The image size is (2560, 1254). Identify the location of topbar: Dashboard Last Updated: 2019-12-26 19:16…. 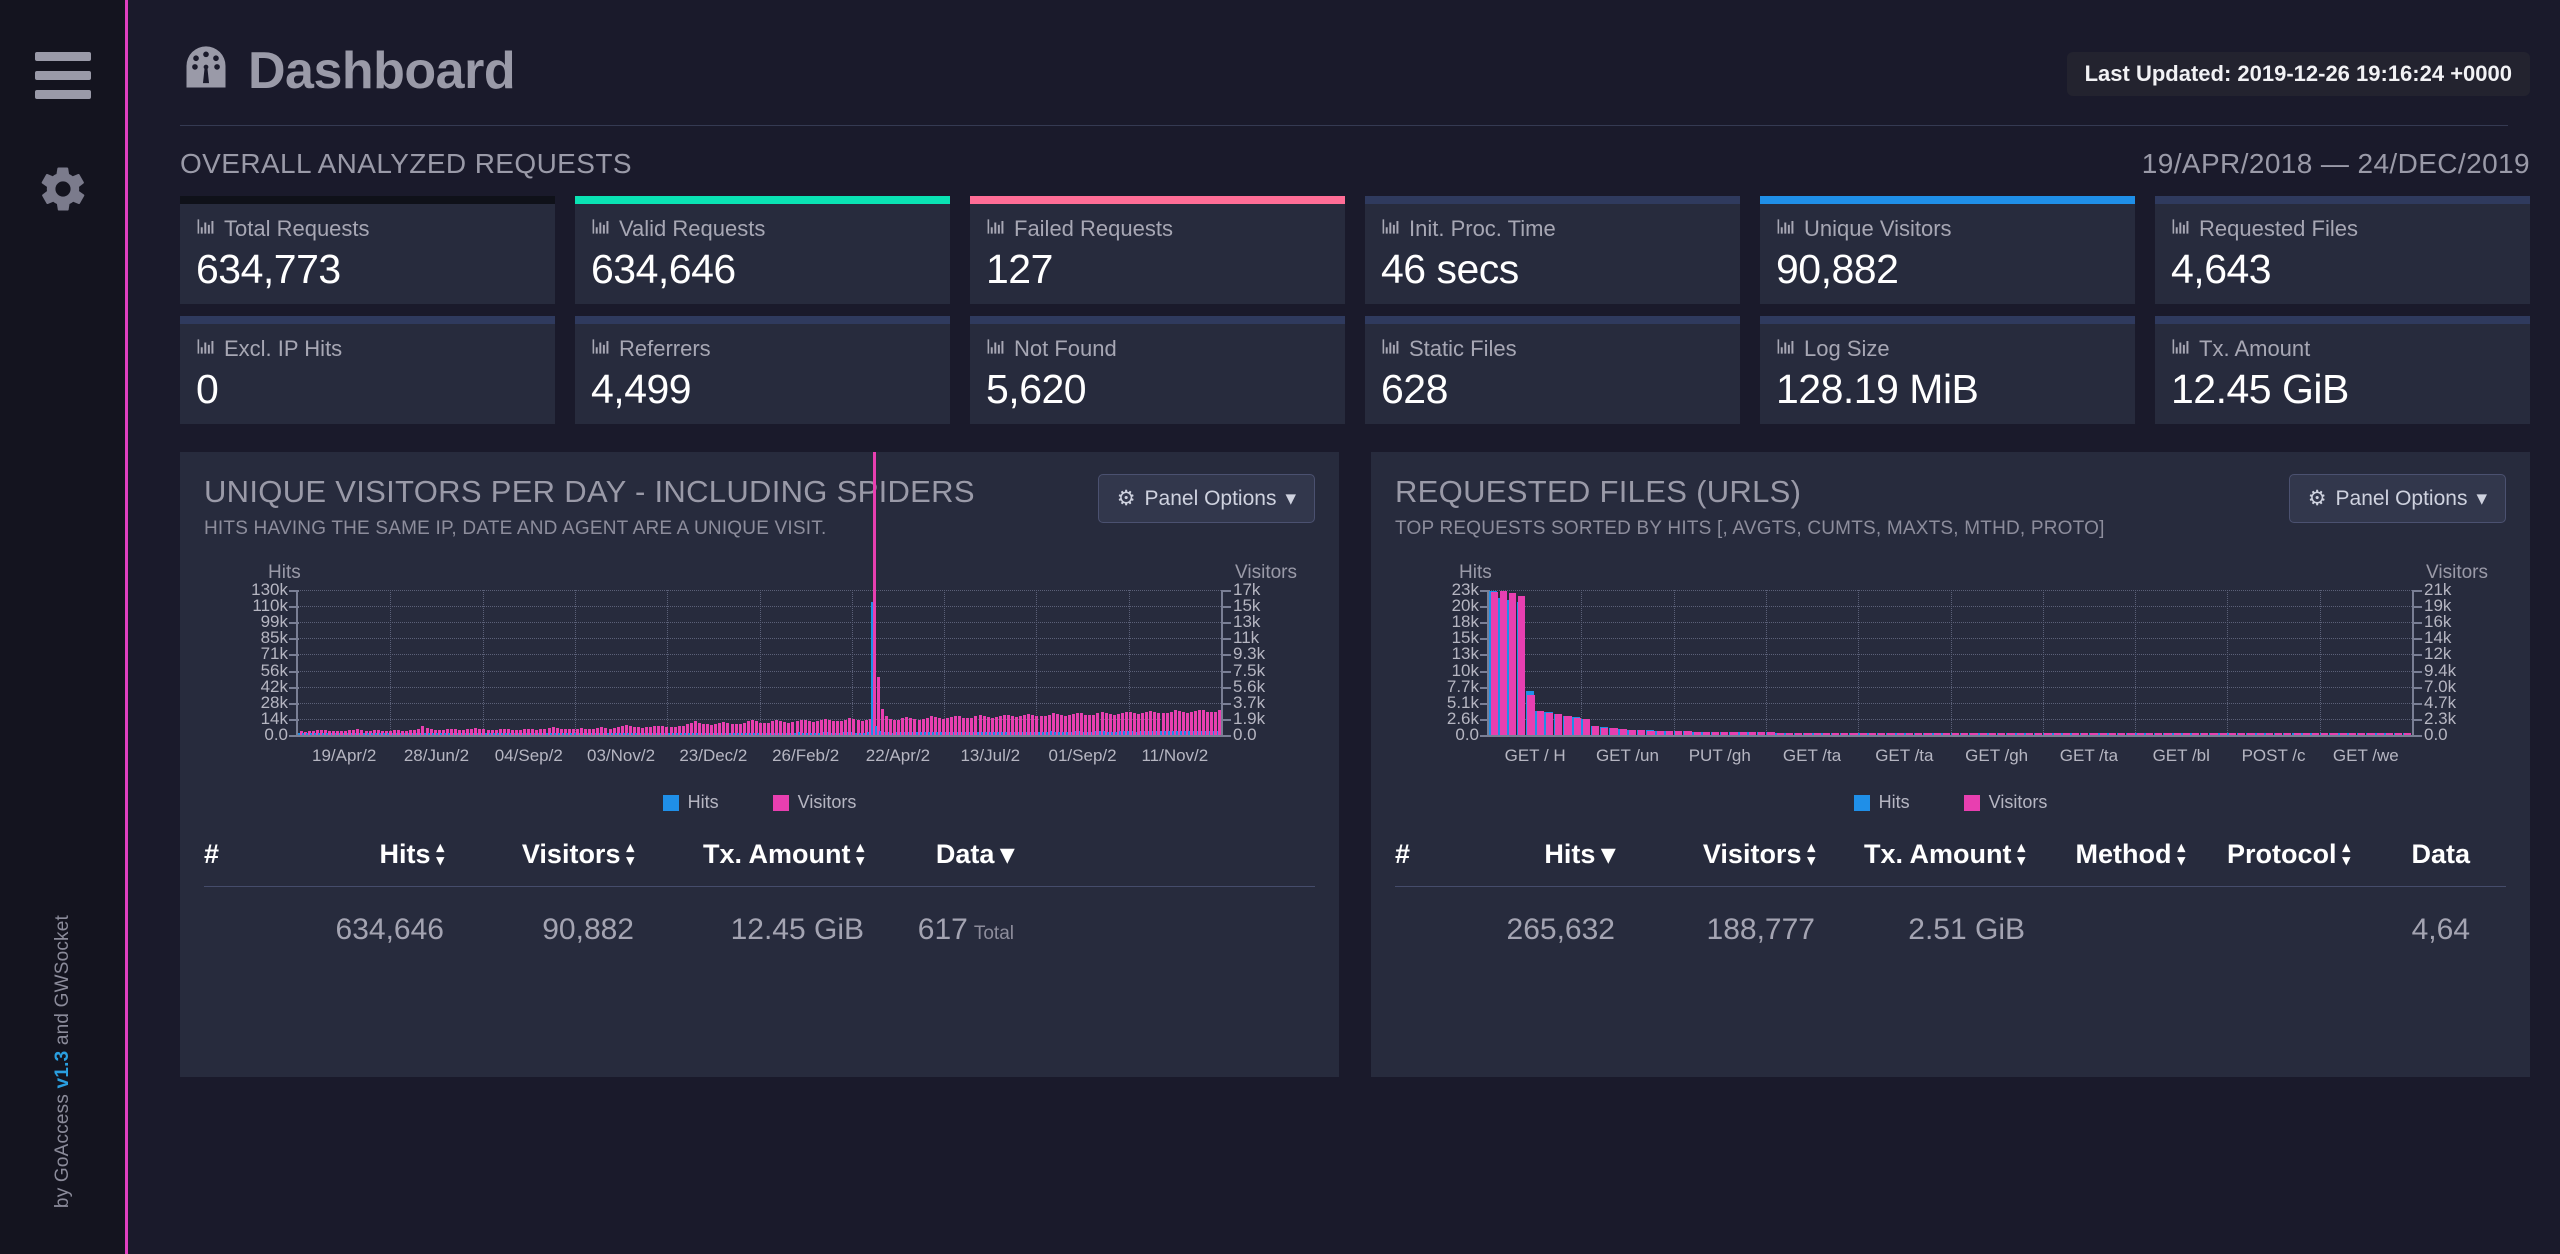
(1344, 49).